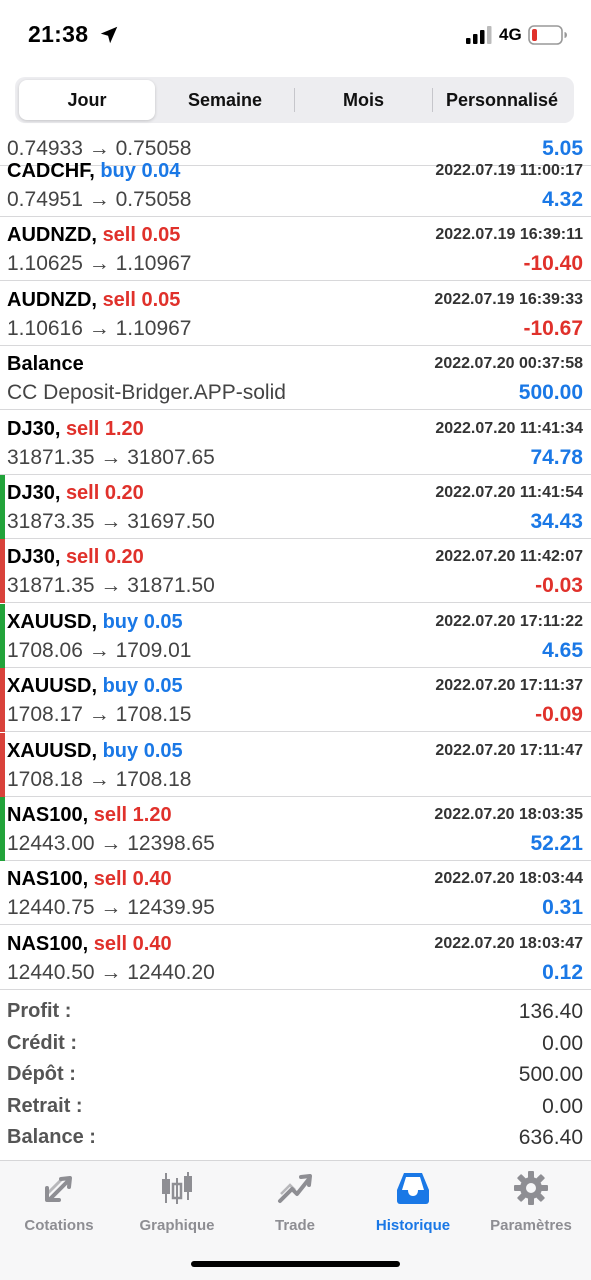 The height and width of the screenshot is (1280, 591). What do you see at coordinates (58, 1189) in the screenshot?
I see `quotes-arrows-icon` at bounding box center [58, 1189].